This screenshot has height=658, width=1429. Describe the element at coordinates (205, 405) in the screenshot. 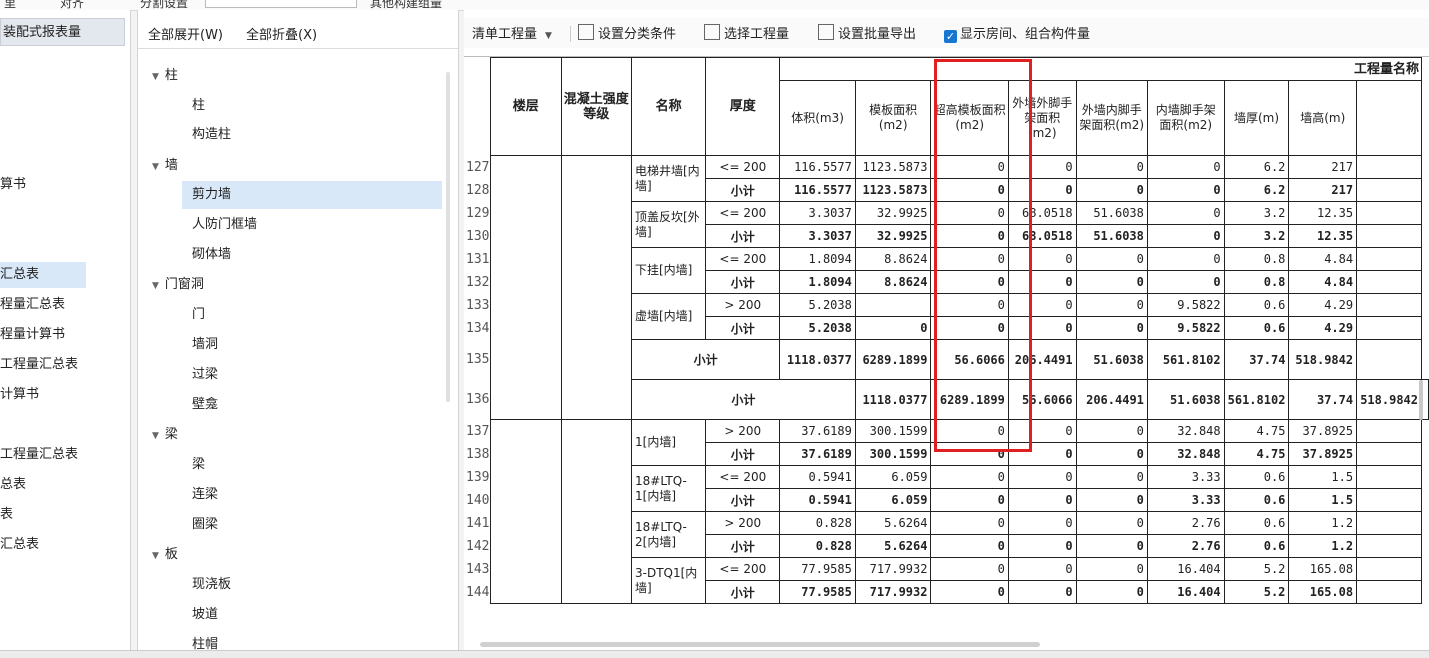

I see `tree-leaf: 壁龛` at that location.